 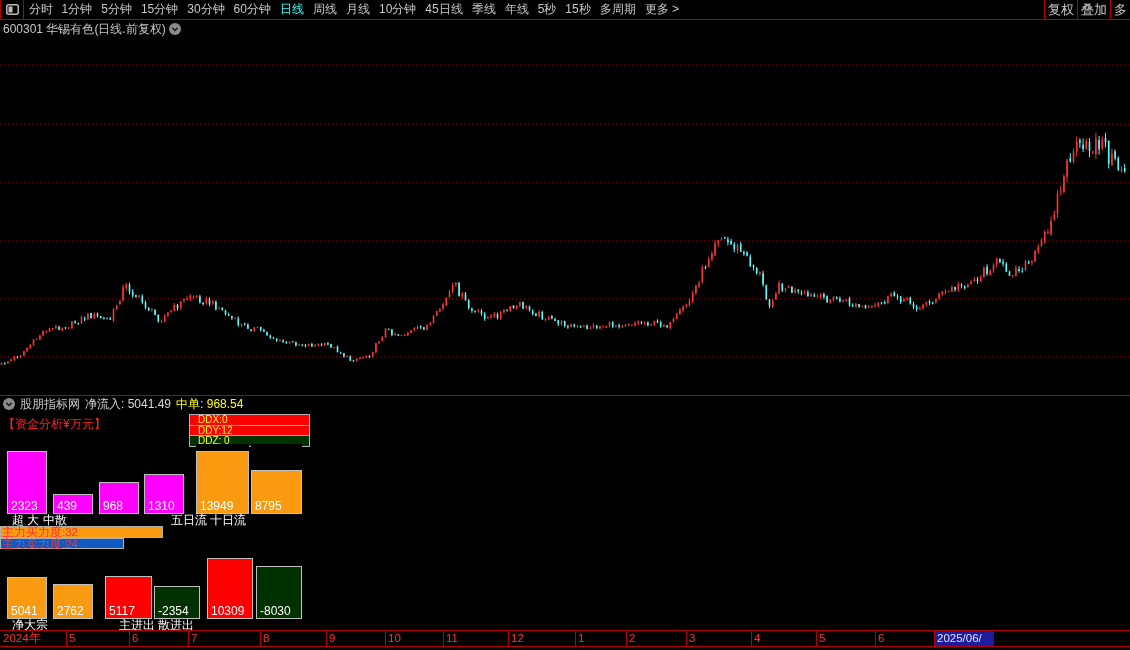 I want to click on period-tab: 15分钟, so click(x=159, y=9).